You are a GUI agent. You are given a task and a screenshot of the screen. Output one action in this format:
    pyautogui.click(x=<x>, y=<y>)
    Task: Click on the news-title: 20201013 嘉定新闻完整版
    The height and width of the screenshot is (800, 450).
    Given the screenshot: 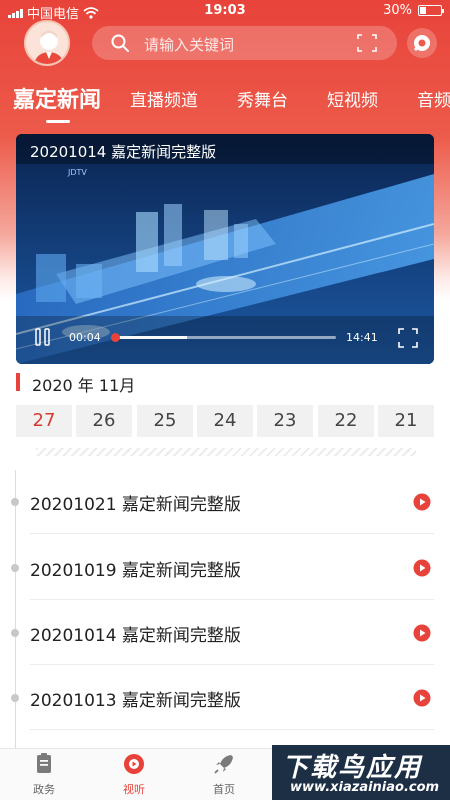 What is the action you would take?
    pyautogui.click(x=135, y=701)
    